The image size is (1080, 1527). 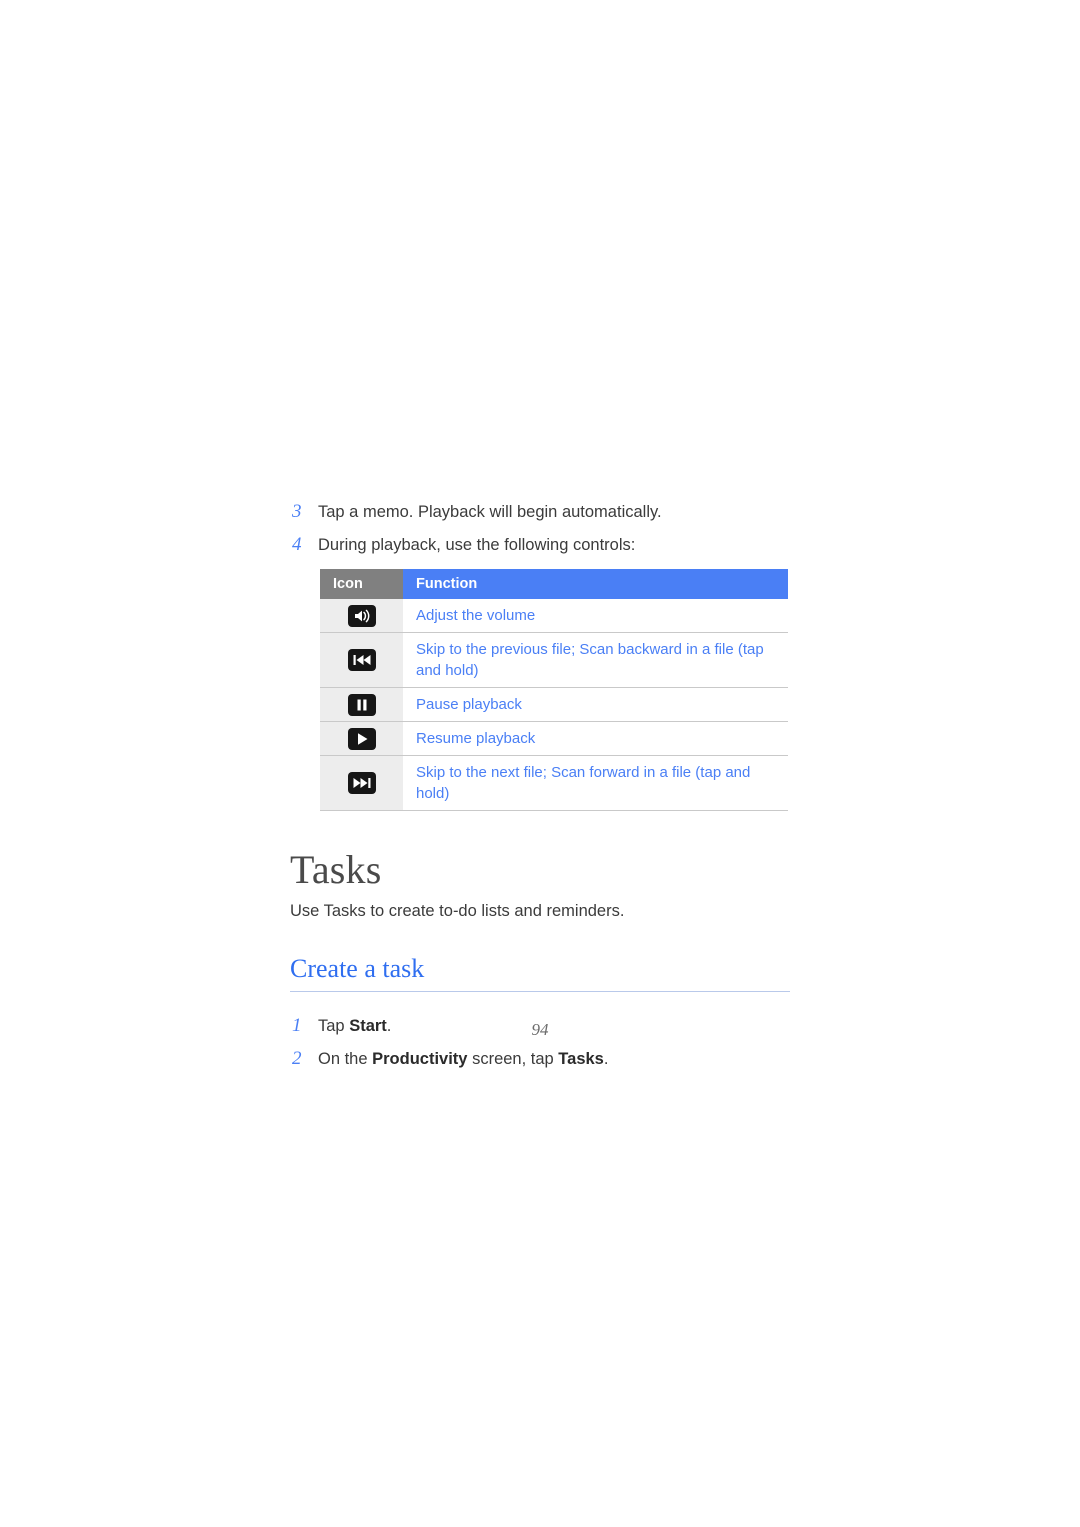 What do you see at coordinates (540, 1029) in the screenshot?
I see `page-number: 94` at bounding box center [540, 1029].